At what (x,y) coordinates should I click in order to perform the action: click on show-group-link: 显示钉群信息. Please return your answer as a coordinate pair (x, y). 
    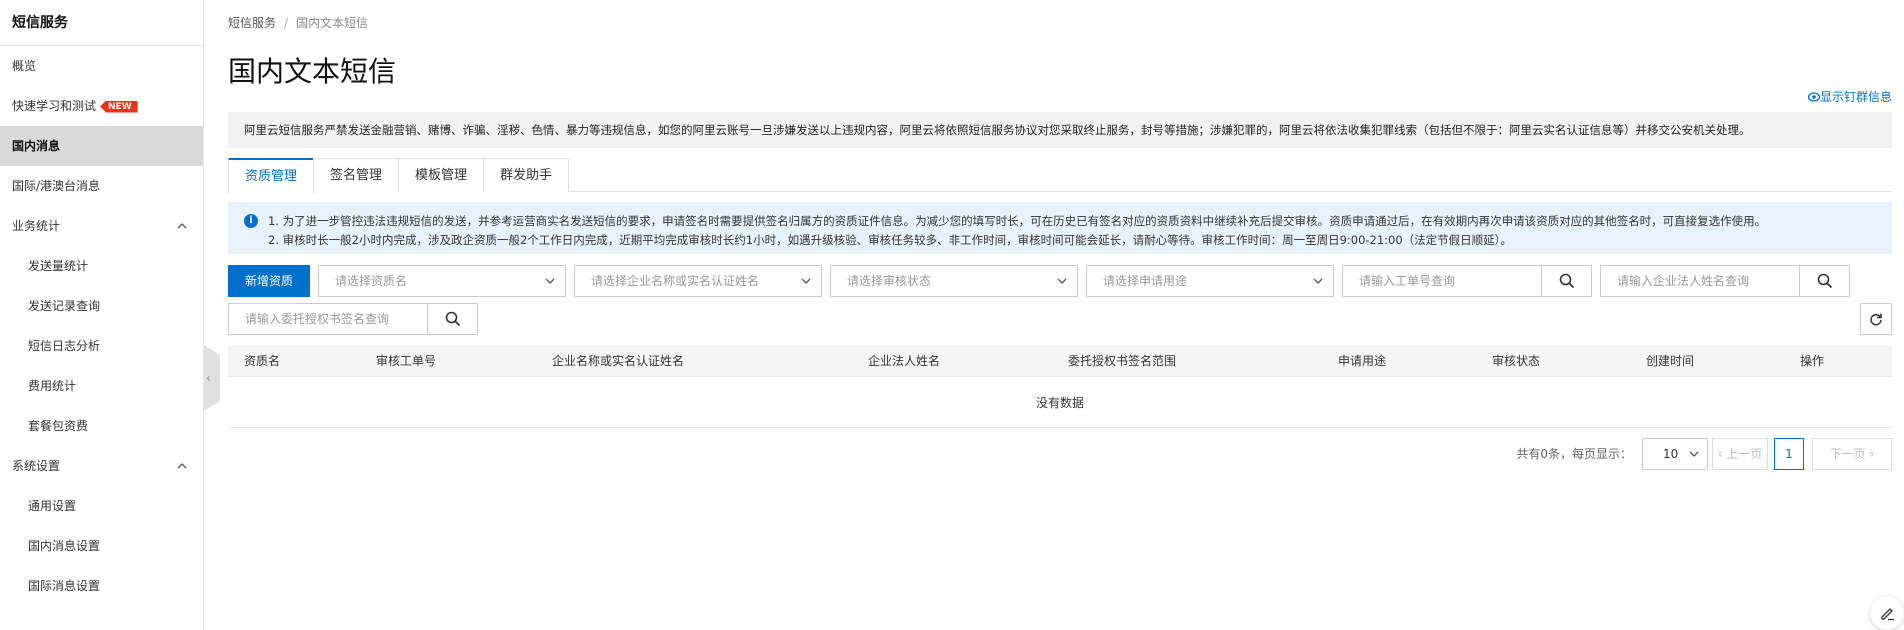
    Looking at the image, I should click on (1849, 96).